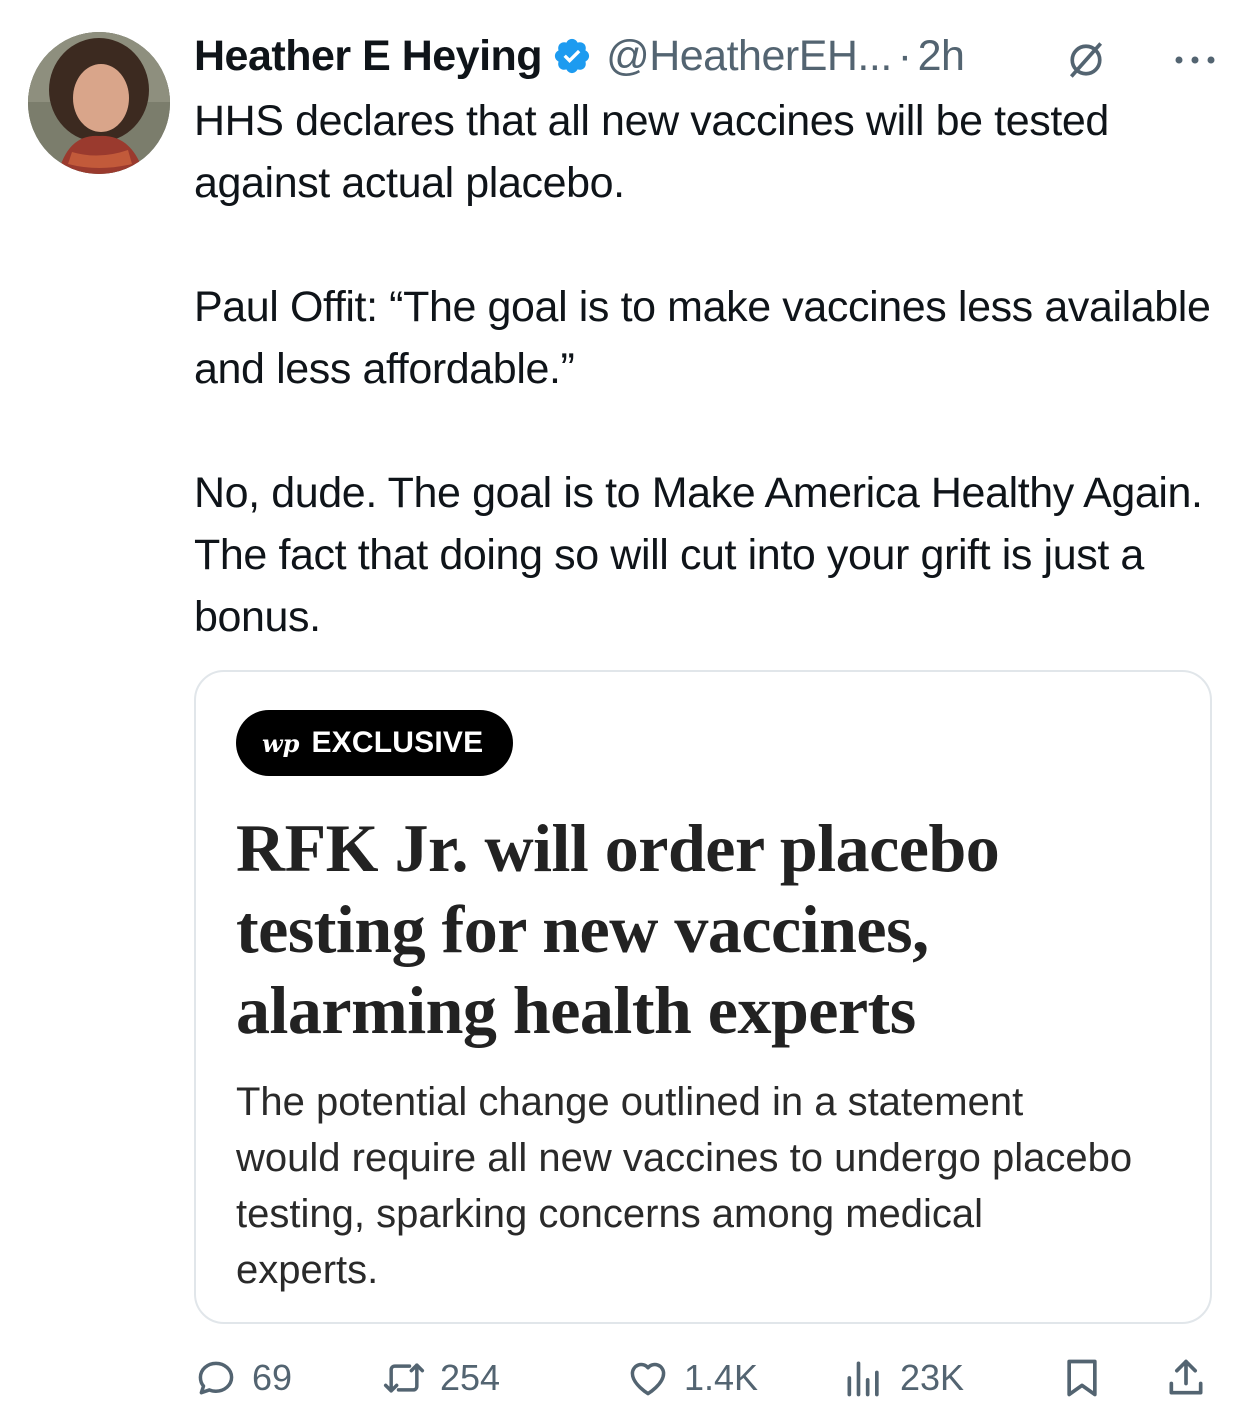  I want to click on badge-label: EXCLUSIVE, so click(397, 742).